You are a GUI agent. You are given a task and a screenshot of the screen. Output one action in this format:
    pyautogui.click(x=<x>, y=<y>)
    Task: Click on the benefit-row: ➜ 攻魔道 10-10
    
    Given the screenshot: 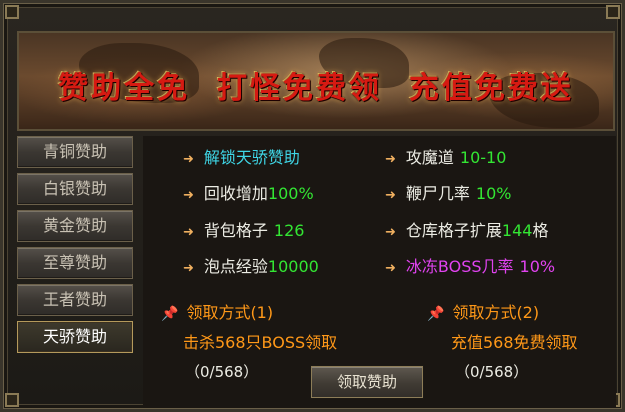 What is the action you would take?
    pyautogui.click(x=445, y=158)
    